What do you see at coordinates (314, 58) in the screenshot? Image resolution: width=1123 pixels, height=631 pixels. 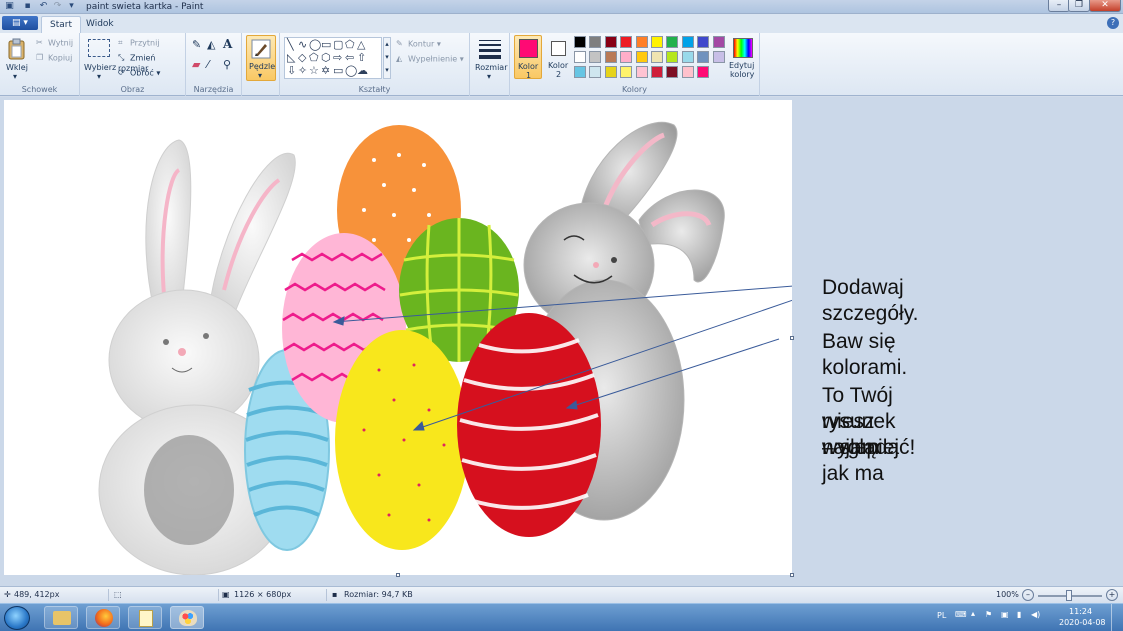 I see `pentagon-shape-icon: ⬠` at bounding box center [314, 58].